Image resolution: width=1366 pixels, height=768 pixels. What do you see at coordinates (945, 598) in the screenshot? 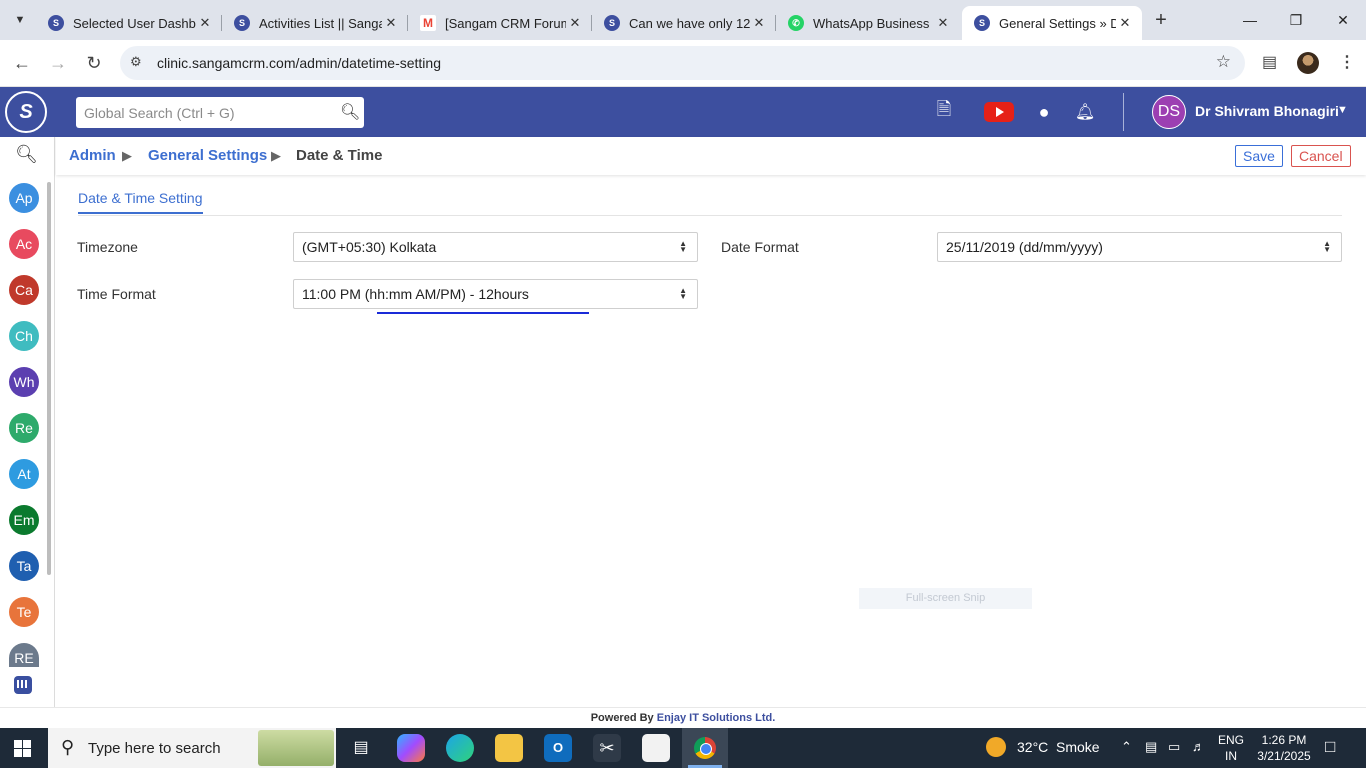
I see `full-screen-snip-overlay: Full-screen Snip` at bounding box center [945, 598].